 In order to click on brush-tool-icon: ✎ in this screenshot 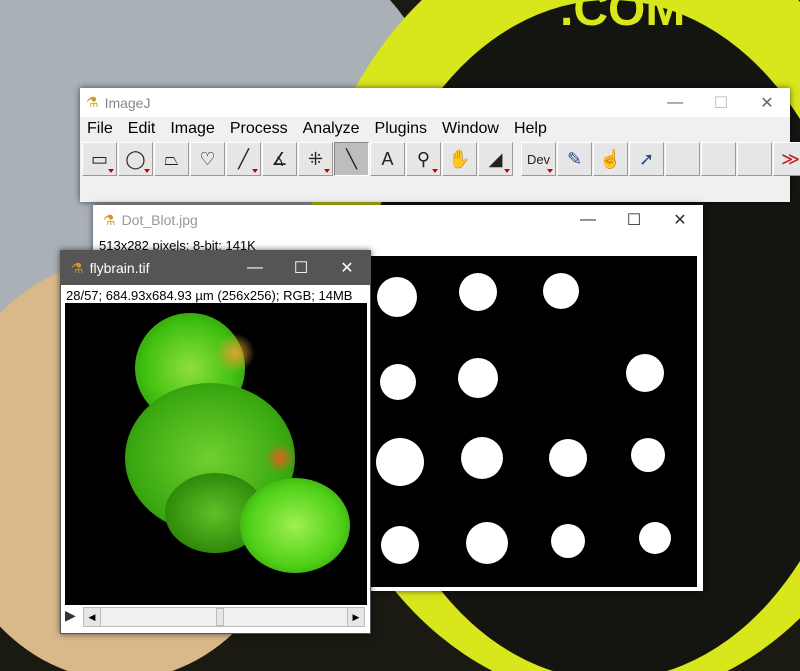, I will do `click(574, 158)`.